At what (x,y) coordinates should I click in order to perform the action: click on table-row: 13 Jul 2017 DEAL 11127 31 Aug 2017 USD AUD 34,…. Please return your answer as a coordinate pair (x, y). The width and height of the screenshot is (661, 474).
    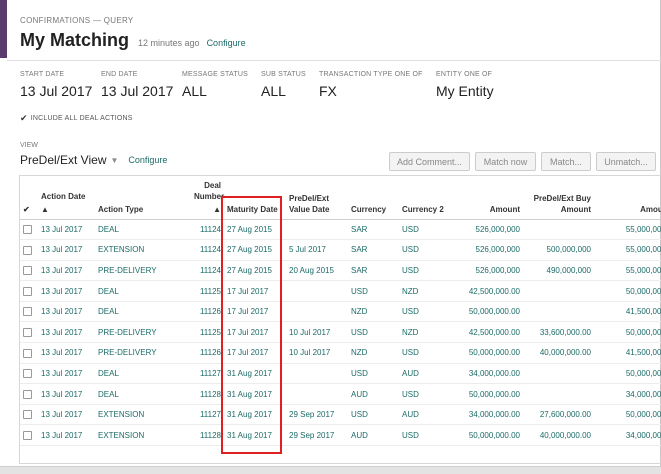
    Looking at the image, I should click on (340, 374).